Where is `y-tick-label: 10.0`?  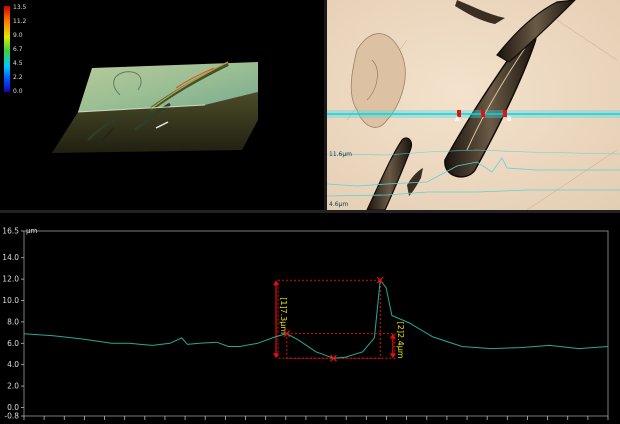
y-tick-label: 10.0 is located at coordinates (10, 300).